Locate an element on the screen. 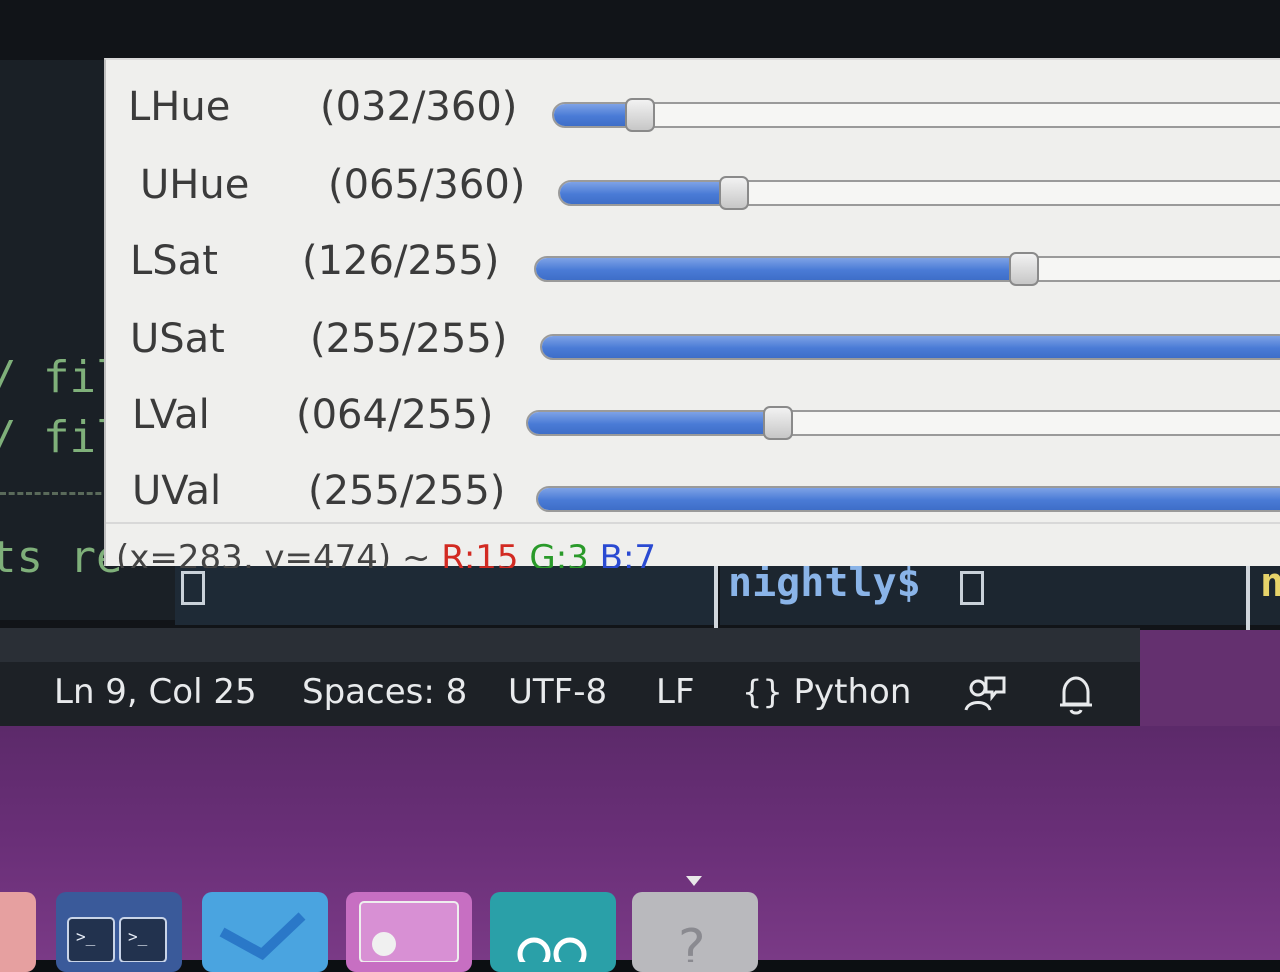  trackbar-slider-lhue is located at coordinates (916, 115).